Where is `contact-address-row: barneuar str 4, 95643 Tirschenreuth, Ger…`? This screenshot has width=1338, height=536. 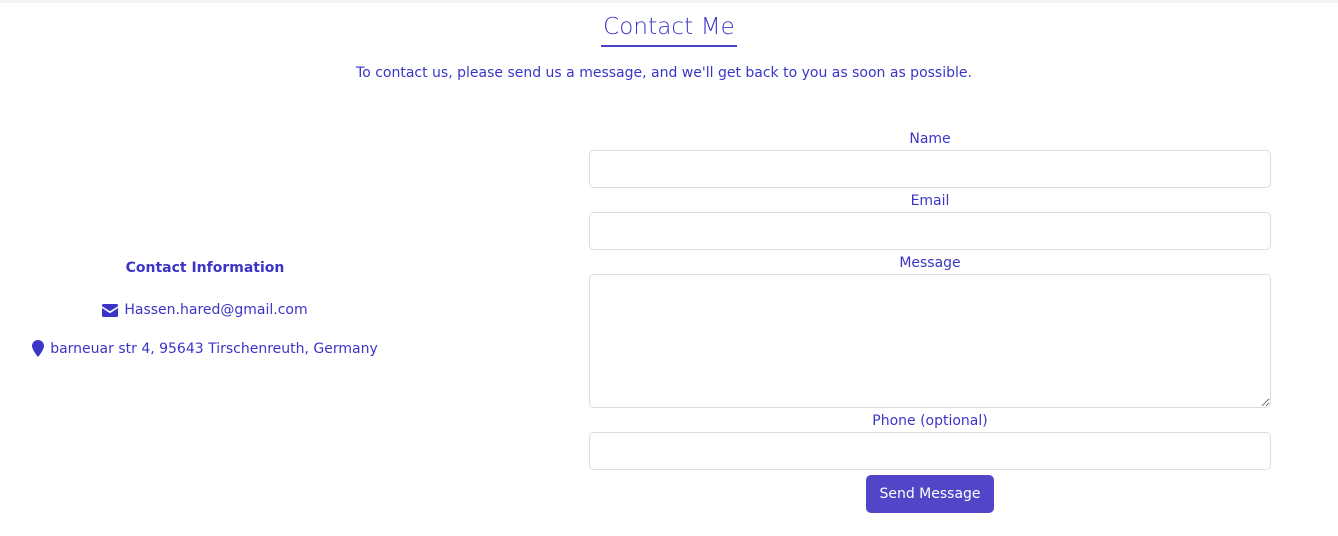 contact-address-row: barneuar str 4, 95643 Tirschenreuth, Ger… is located at coordinates (205, 348).